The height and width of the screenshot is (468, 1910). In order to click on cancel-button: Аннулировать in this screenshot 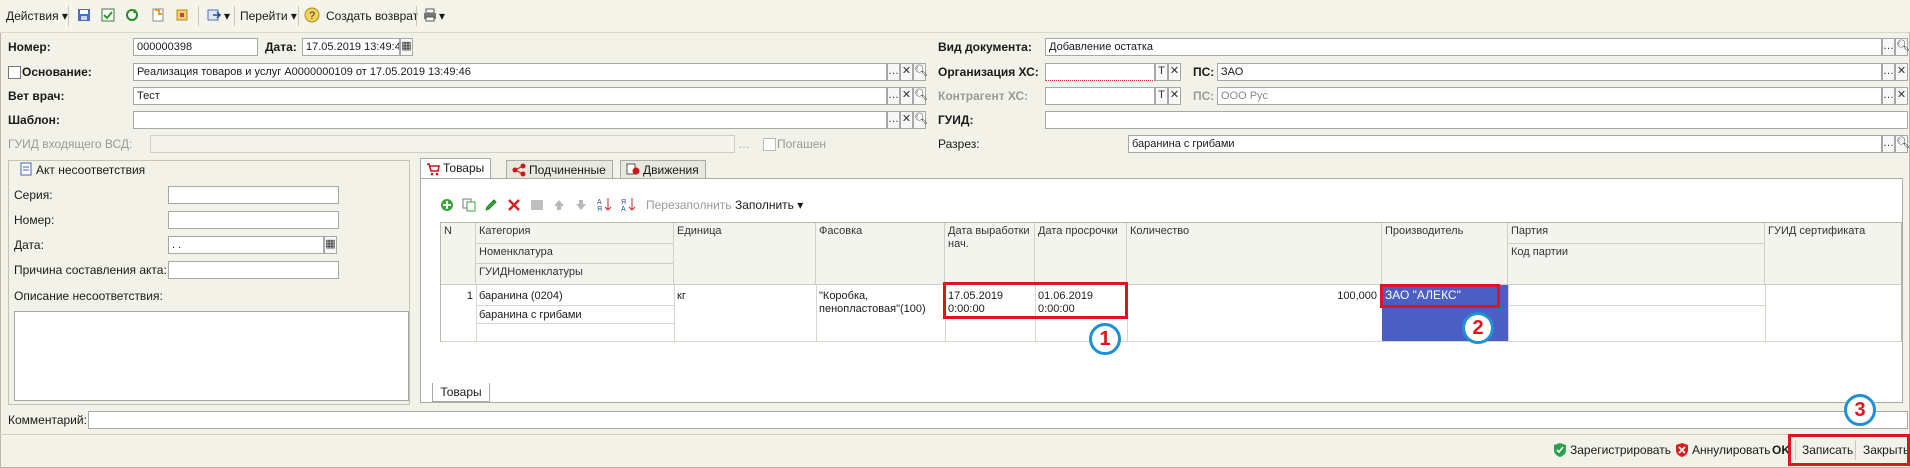, I will do `click(1731, 450)`.